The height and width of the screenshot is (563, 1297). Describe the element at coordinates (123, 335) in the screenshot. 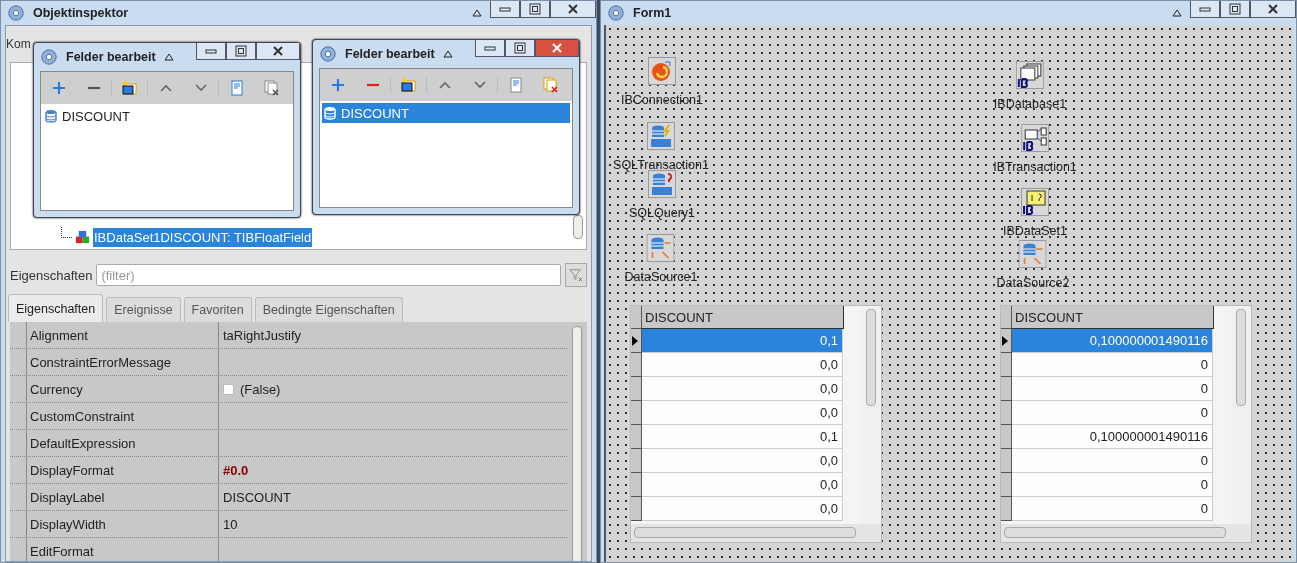

I see `property-name: Alignment` at that location.